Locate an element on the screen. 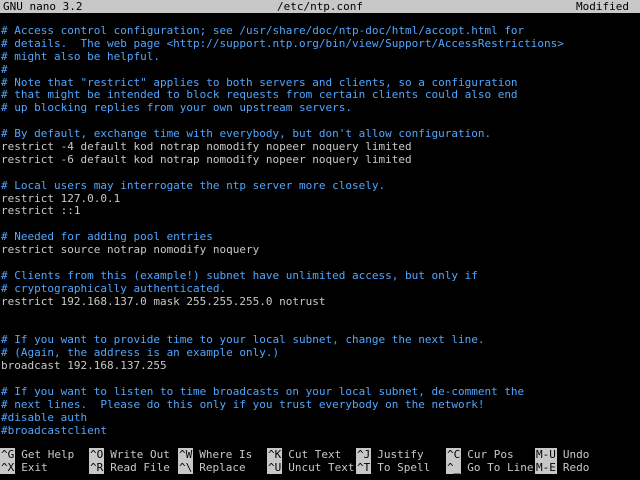 This screenshot has width=640, height=480. shortcut-label: Exit is located at coordinates (34, 467).